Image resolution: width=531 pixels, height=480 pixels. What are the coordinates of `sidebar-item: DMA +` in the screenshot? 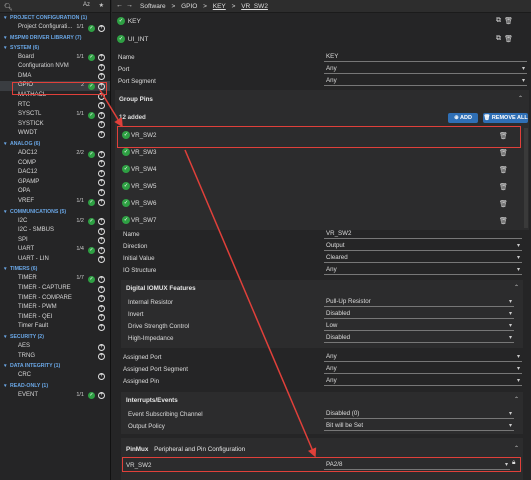 It's located at (55, 77).